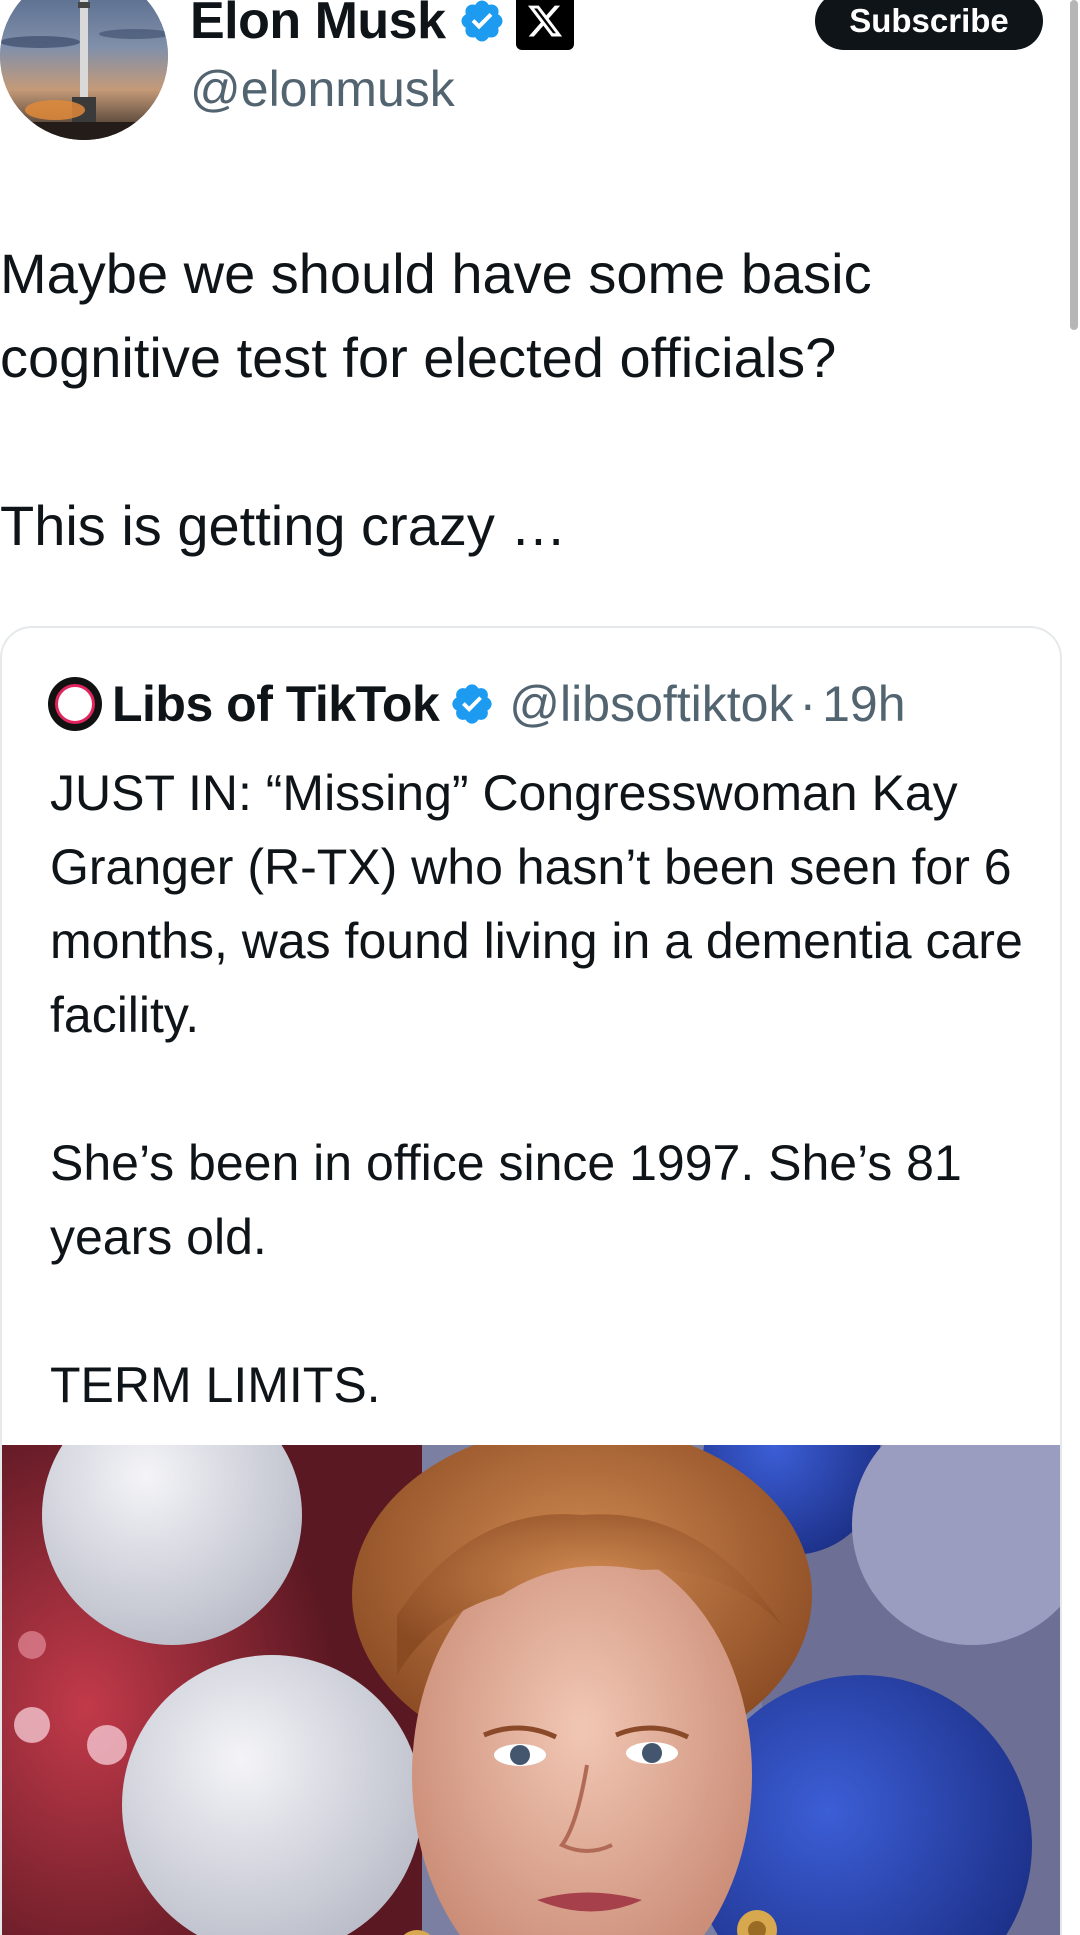 This screenshot has height=1935, width=1080. I want to click on author-handle: @elonmusk, so click(322, 89).